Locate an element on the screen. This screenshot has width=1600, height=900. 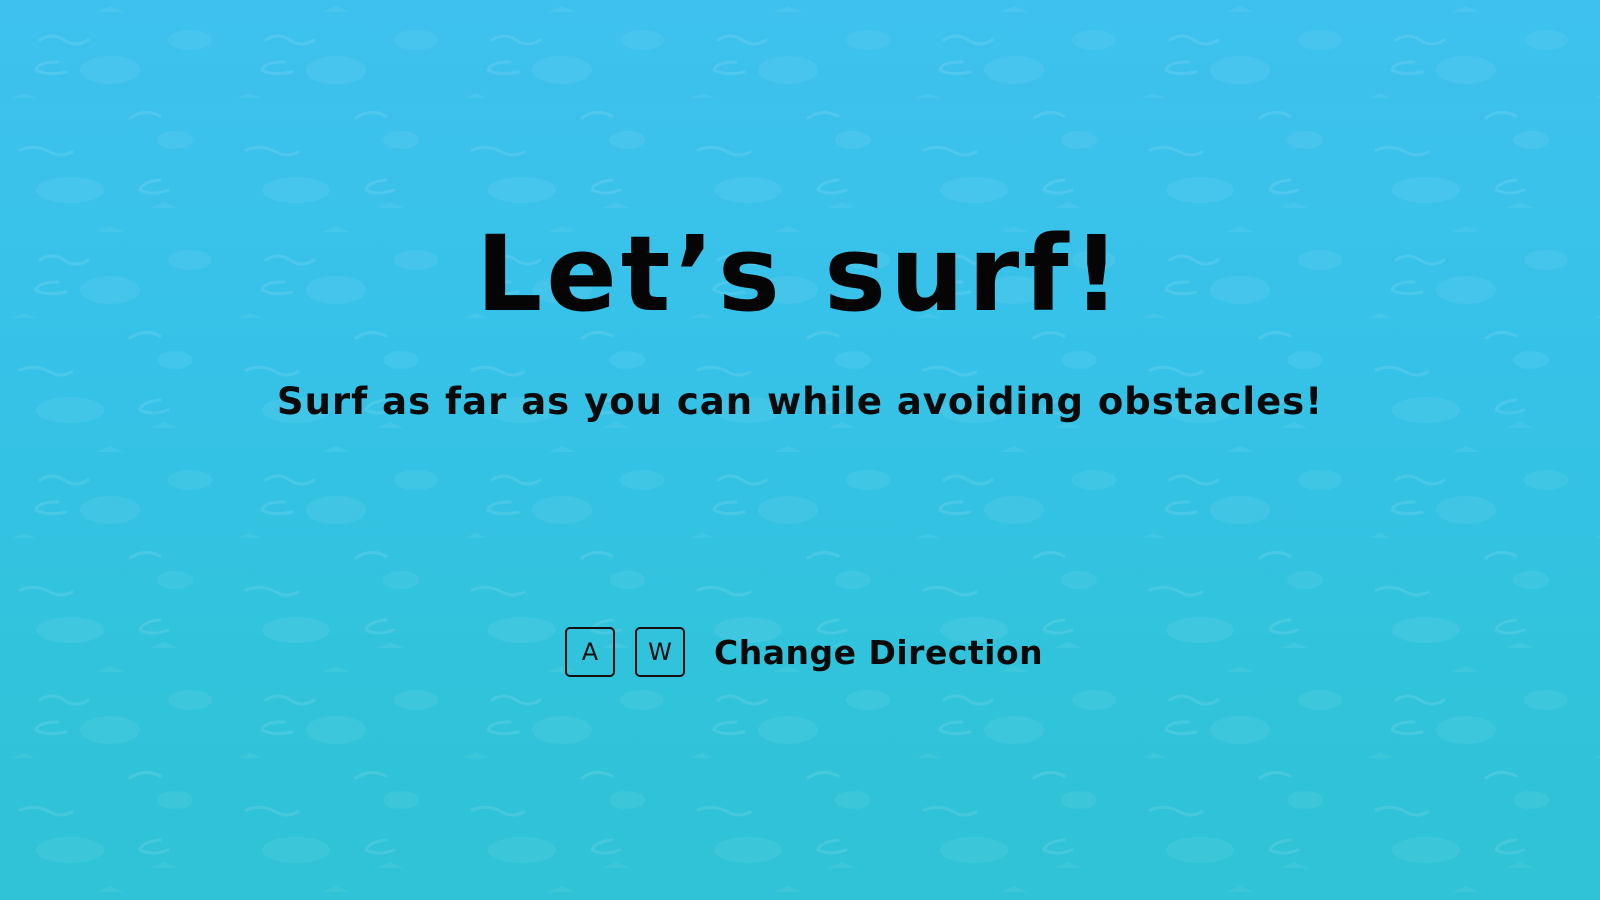
control-action-label: Change Direction is located at coordinates (879, 652).